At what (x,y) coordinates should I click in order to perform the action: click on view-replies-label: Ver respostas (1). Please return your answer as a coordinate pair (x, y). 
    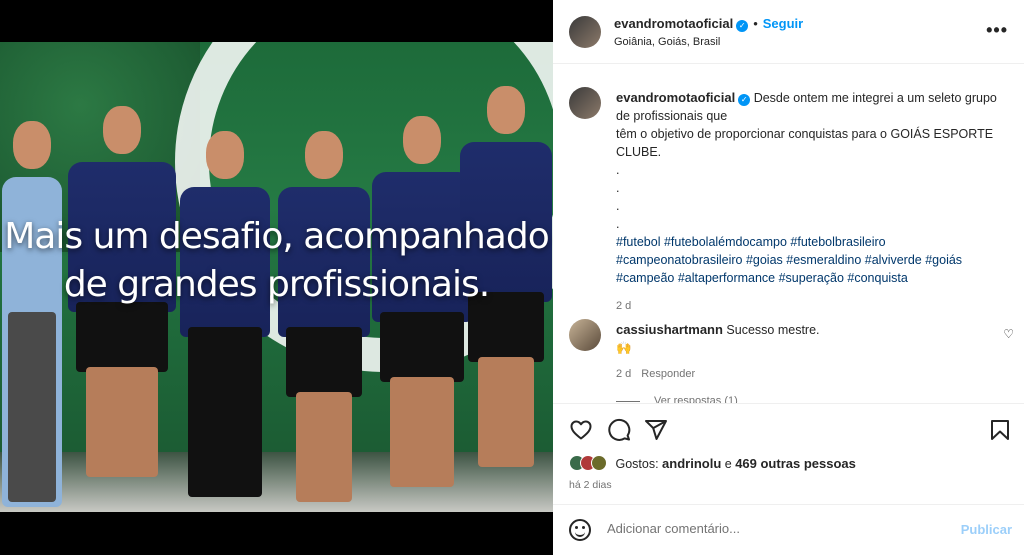
    Looking at the image, I should click on (696, 399).